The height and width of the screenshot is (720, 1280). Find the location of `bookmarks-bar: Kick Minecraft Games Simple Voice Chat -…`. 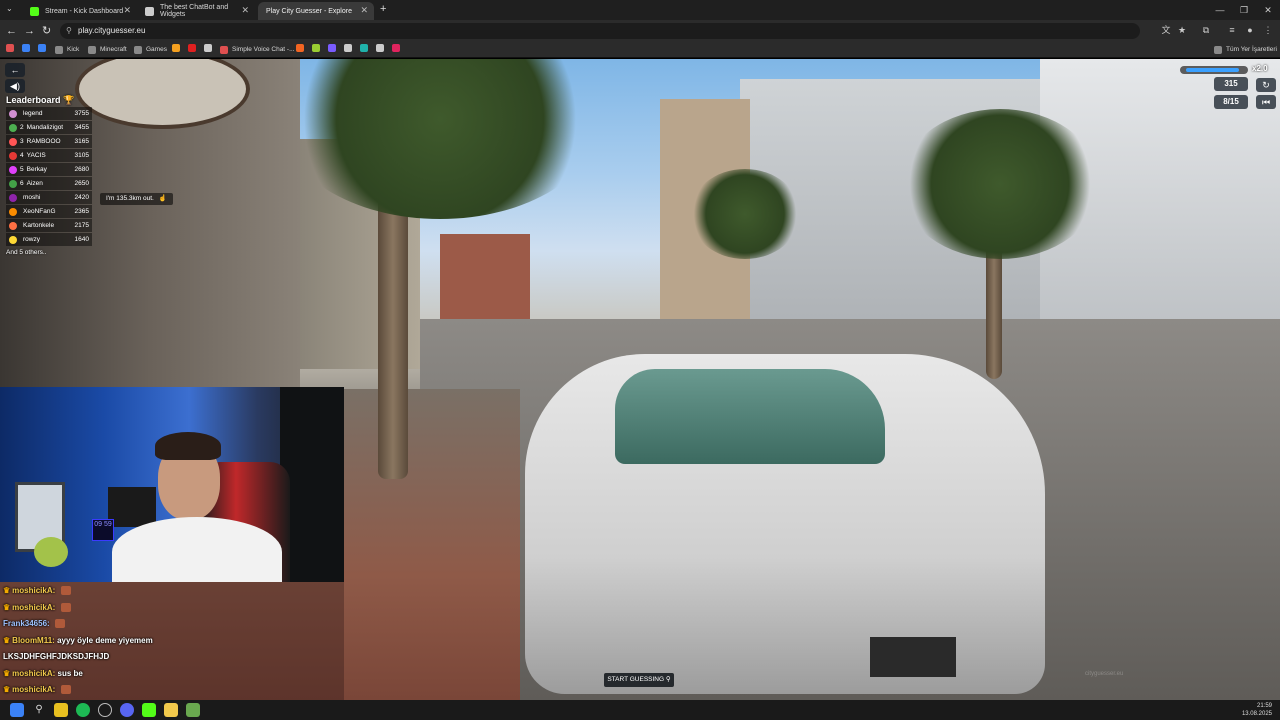

bookmarks-bar: Kick Minecraft Games Simple Voice Chat -… is located at coordinates (640, 50).